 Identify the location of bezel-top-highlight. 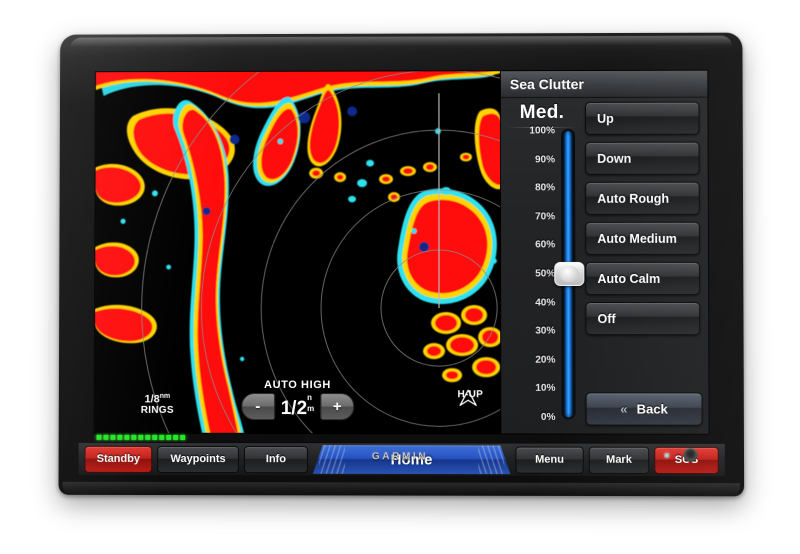
(401, 44).